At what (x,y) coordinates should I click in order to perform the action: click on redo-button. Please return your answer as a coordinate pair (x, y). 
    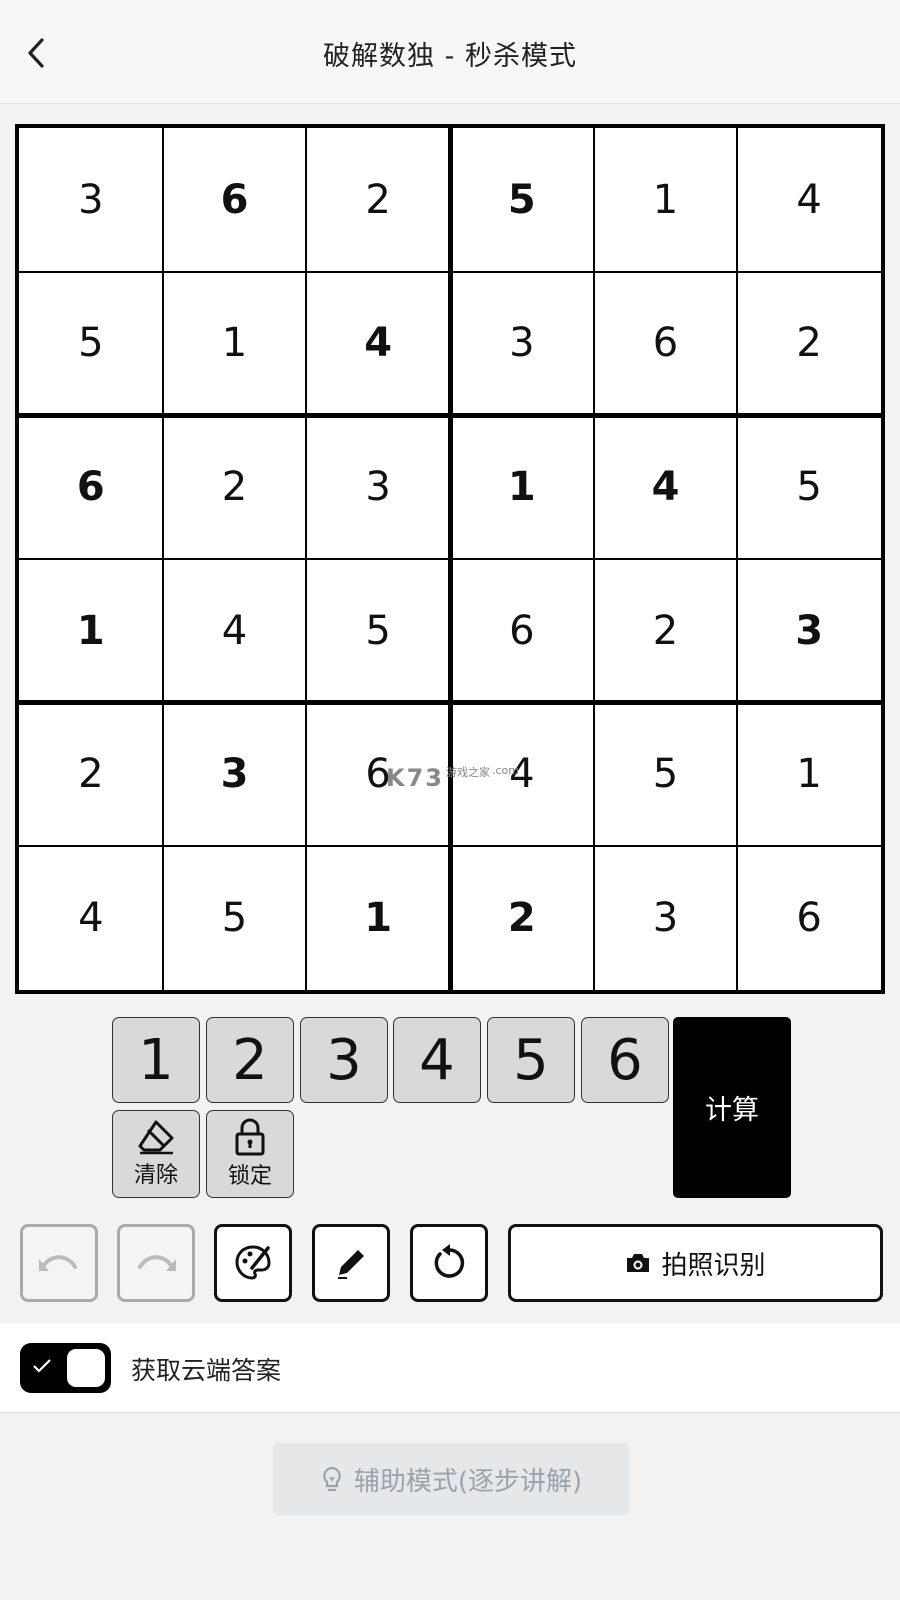
    Looking at the image, I should click on (156, 1263).